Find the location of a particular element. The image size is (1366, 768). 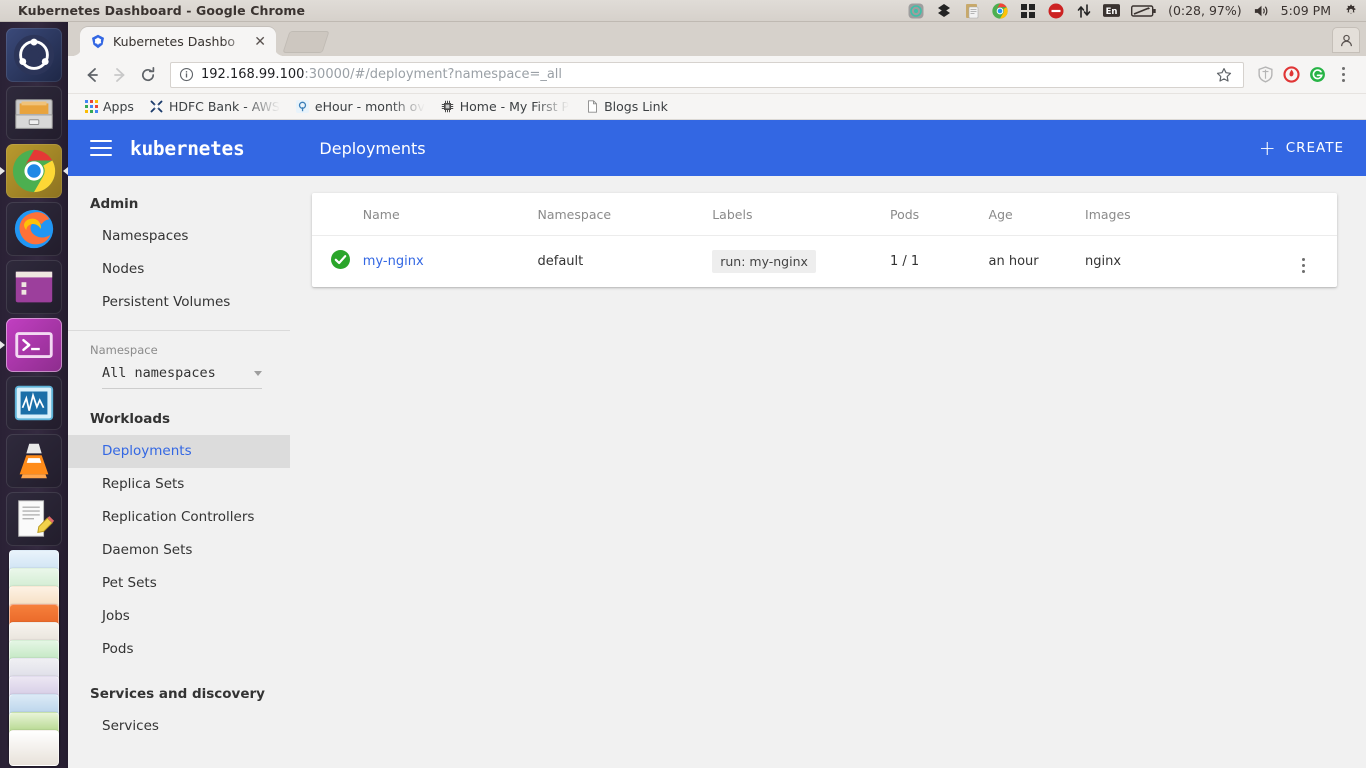

volume-icon is located at coordinates (1261, 10).